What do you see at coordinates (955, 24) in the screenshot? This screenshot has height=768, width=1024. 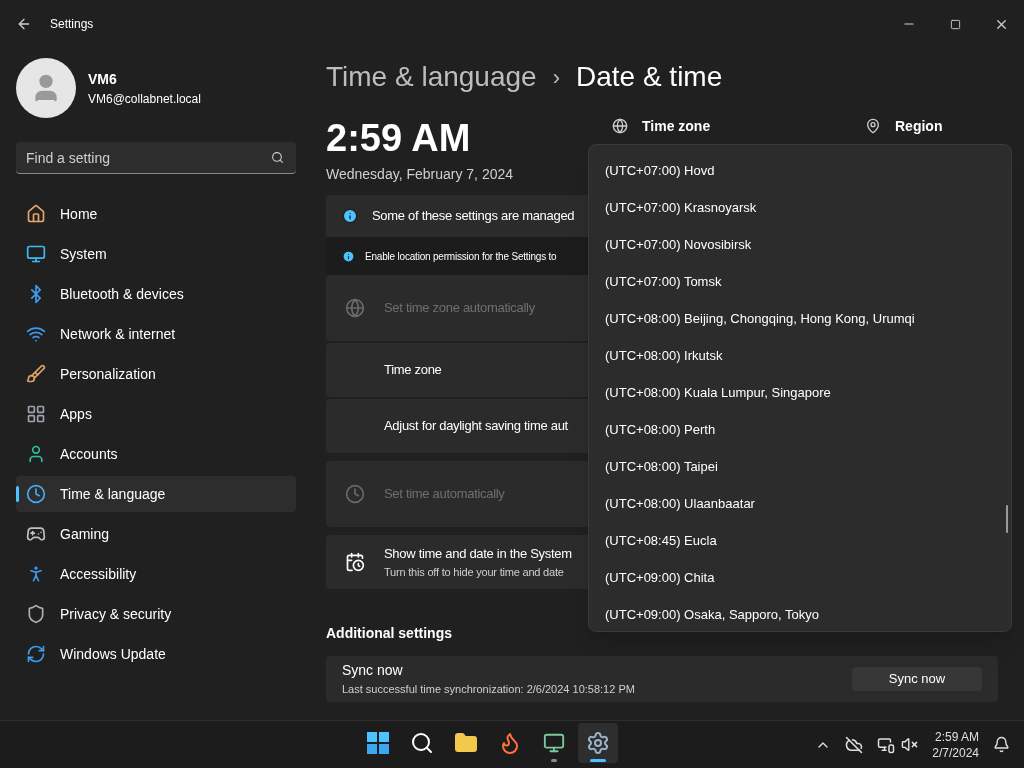 I see `maximize-icon` at bounding box center [955, 24].